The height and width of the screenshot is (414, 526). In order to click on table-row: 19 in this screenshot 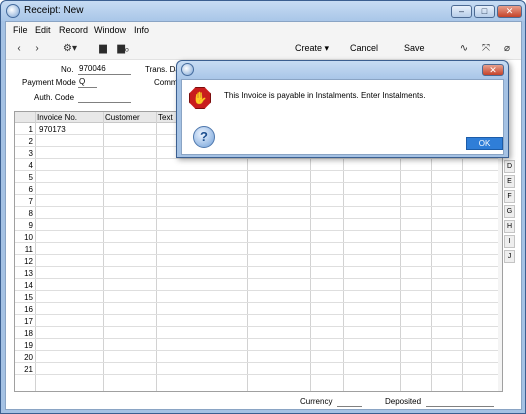, I will do `click(258, 345)`.